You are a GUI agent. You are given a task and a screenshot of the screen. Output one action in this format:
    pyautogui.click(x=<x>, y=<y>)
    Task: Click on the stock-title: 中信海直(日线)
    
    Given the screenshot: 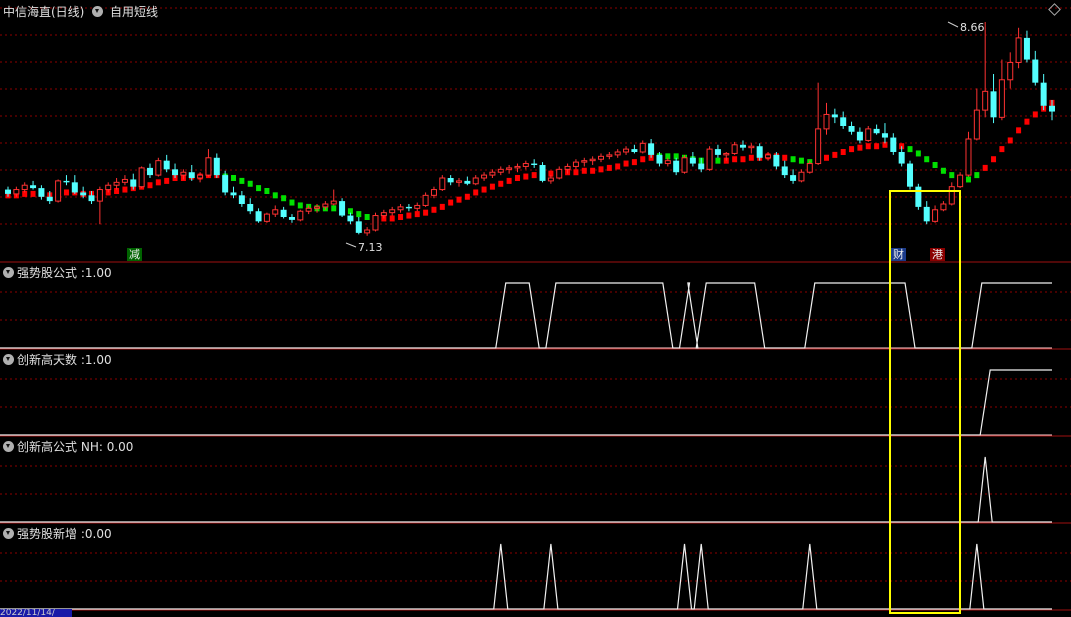 What is the action you would take?
    pyautogui.click(x=43, y=12)
    